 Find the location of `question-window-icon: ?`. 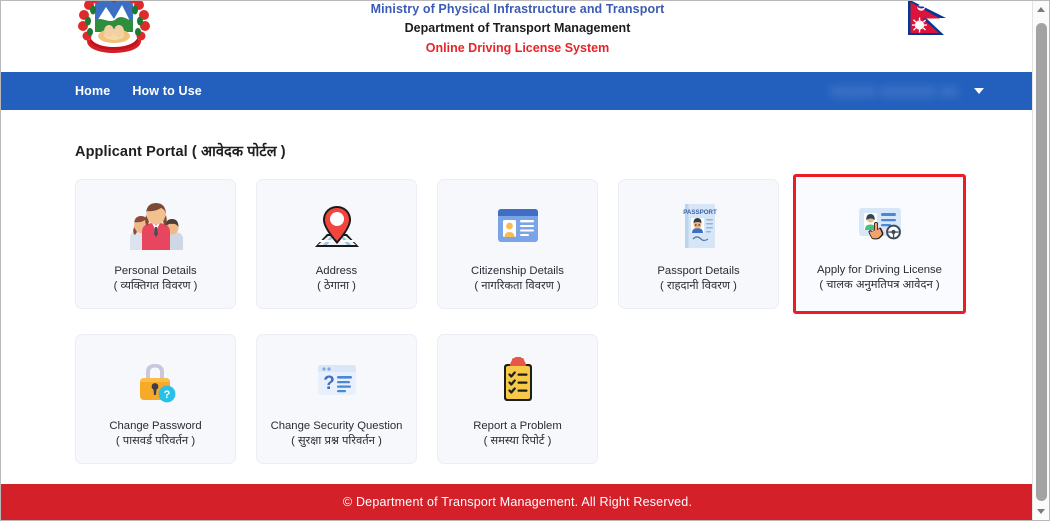

question-window-icon: ? is located at coordinates (337, 381).